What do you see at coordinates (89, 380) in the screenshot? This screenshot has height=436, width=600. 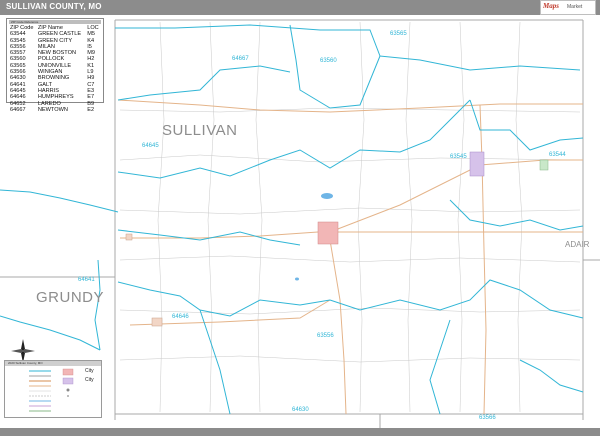 I see `legend-city-label-2: City` at bounding box center [89, 380].